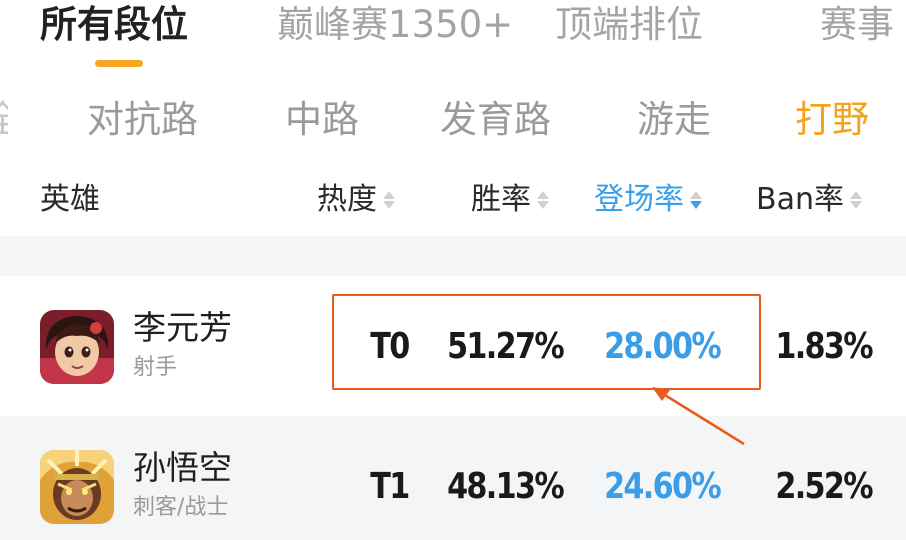  I want to click on tab-all-ranks: 所有段位, so click(114, 25).